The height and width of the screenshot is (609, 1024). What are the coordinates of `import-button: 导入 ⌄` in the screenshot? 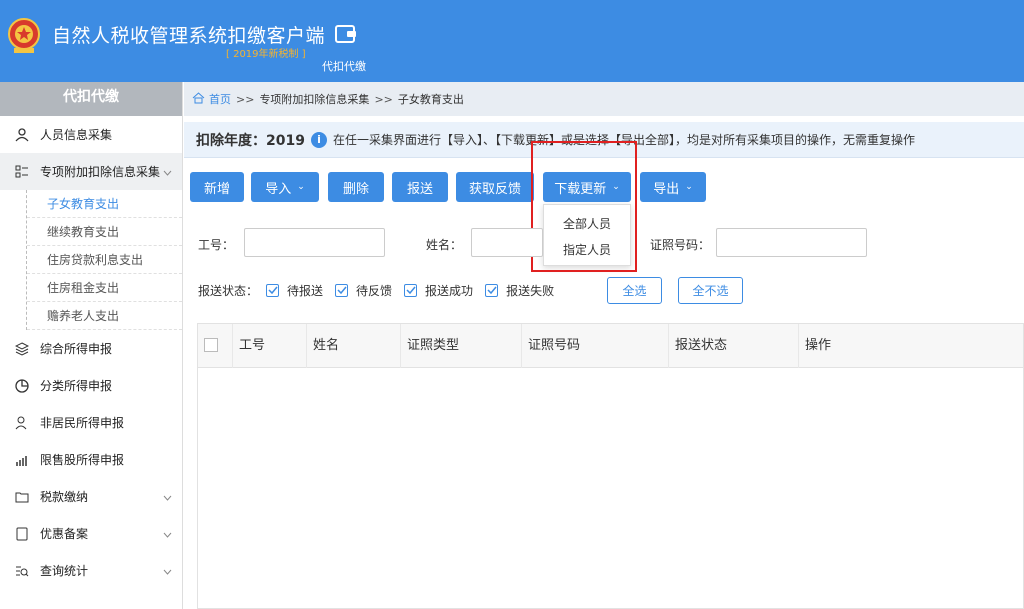 It's located at (285, 187).